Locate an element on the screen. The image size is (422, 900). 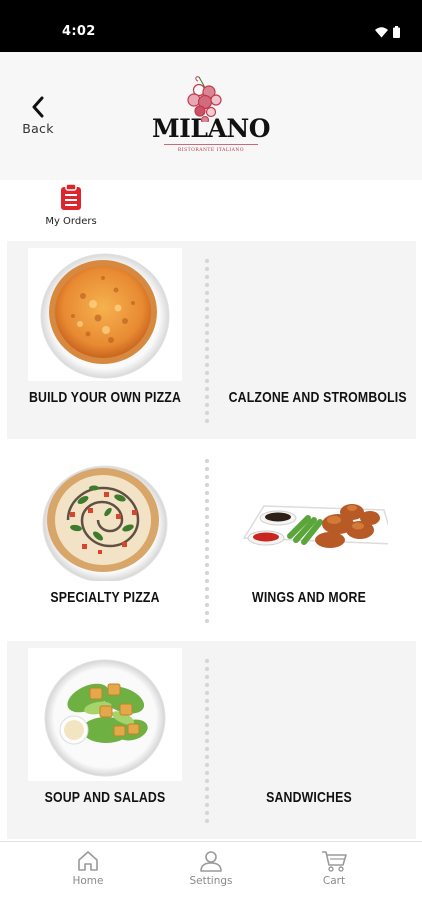
status-time: 4:02 is located at coordinates (79, 31).